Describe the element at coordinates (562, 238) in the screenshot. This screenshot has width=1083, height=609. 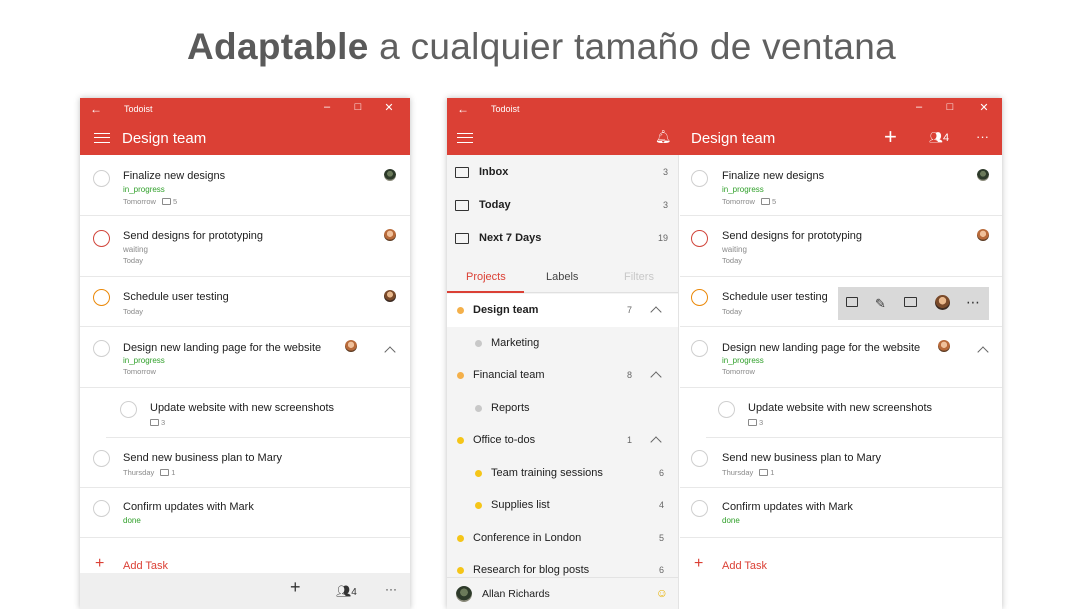
I see `sidebar-item-next-7-days: Next 7 Days 19` at that location.